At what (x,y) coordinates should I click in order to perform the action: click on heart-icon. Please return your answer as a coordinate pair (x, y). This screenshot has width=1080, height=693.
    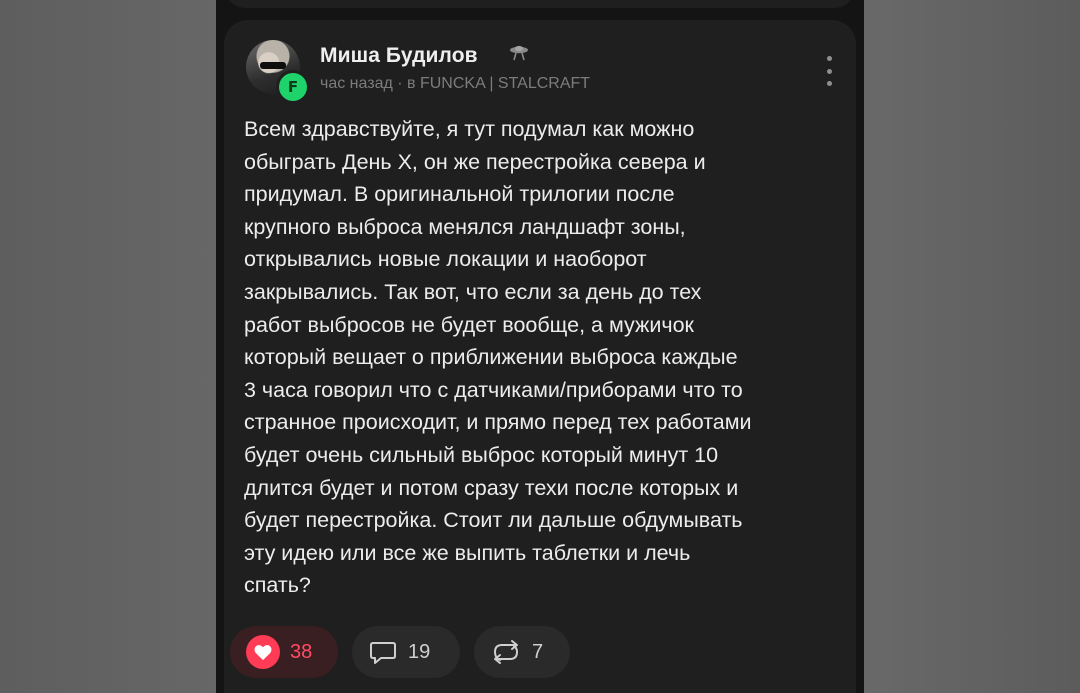
    Looking at the image, I should click on (263, 652).